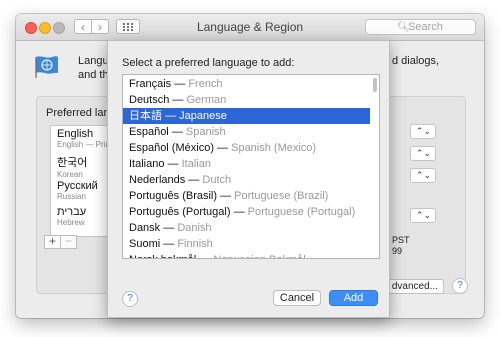  What do you see at coordinates (171, 148) in the screenshot?
I see `language-native-name: Español (México)` at bounding box center [171, 148].